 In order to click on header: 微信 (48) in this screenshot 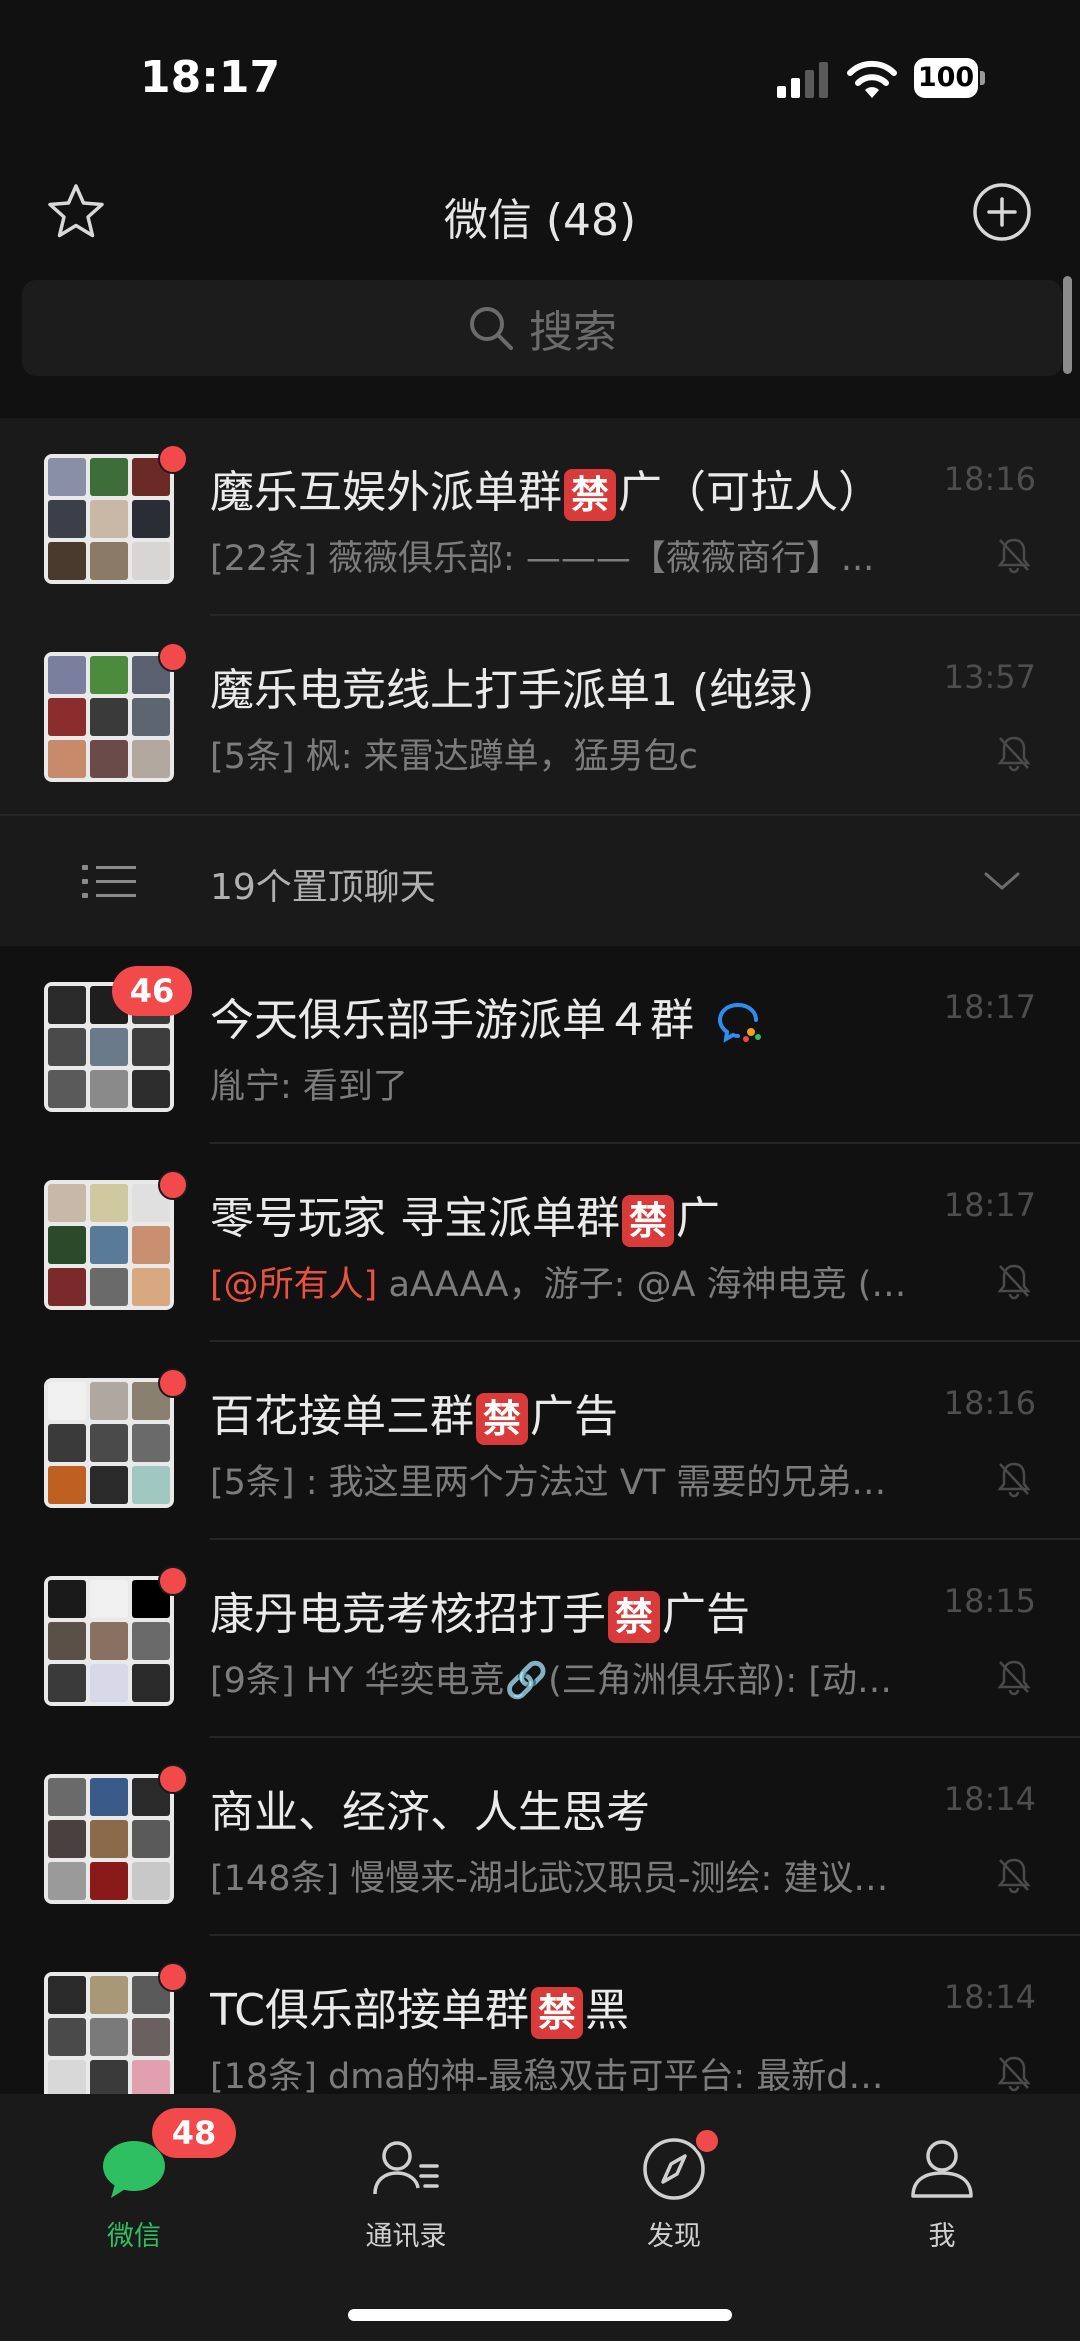, I will do `click(540, 210)`.